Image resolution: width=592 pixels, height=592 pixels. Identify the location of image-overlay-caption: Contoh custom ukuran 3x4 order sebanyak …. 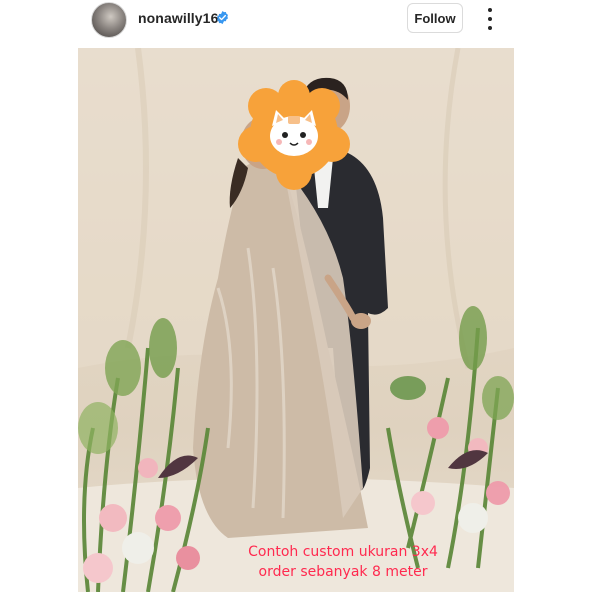
(343, 562).